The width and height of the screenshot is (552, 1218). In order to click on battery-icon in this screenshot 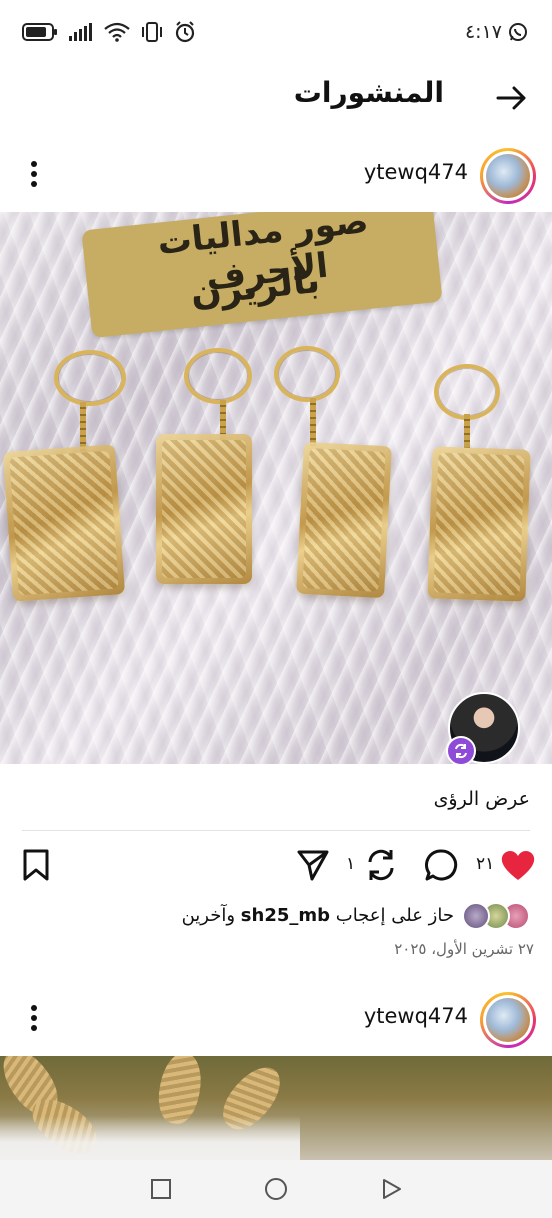, I will do `click(39, 32)`.